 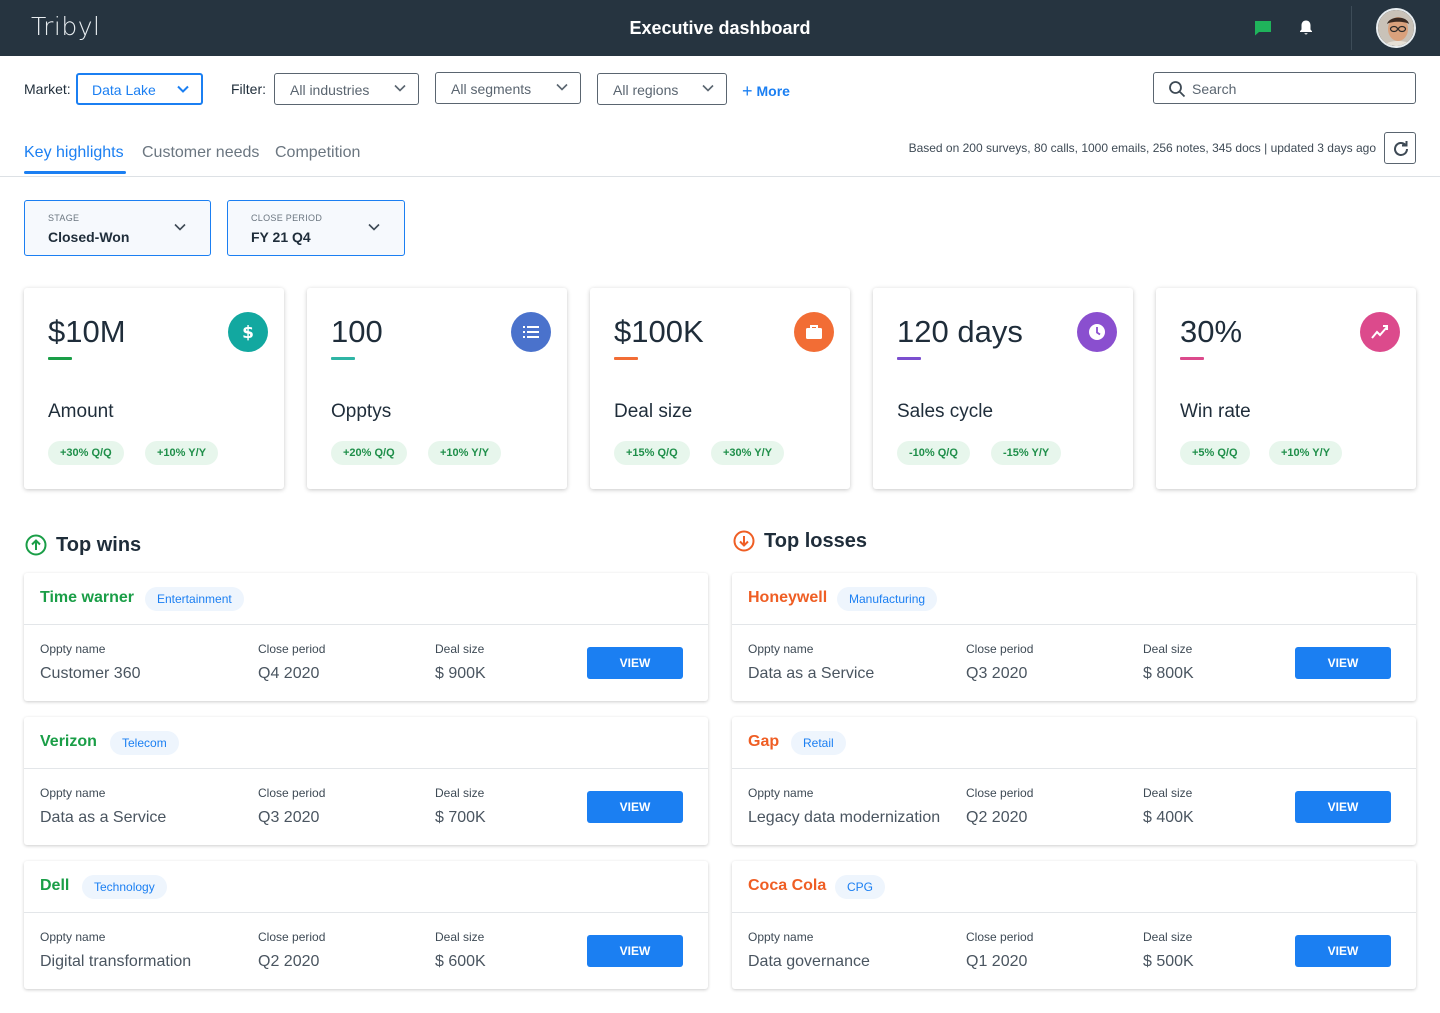 I want to click on company-name: Verizon, so click(x=68, y=742).